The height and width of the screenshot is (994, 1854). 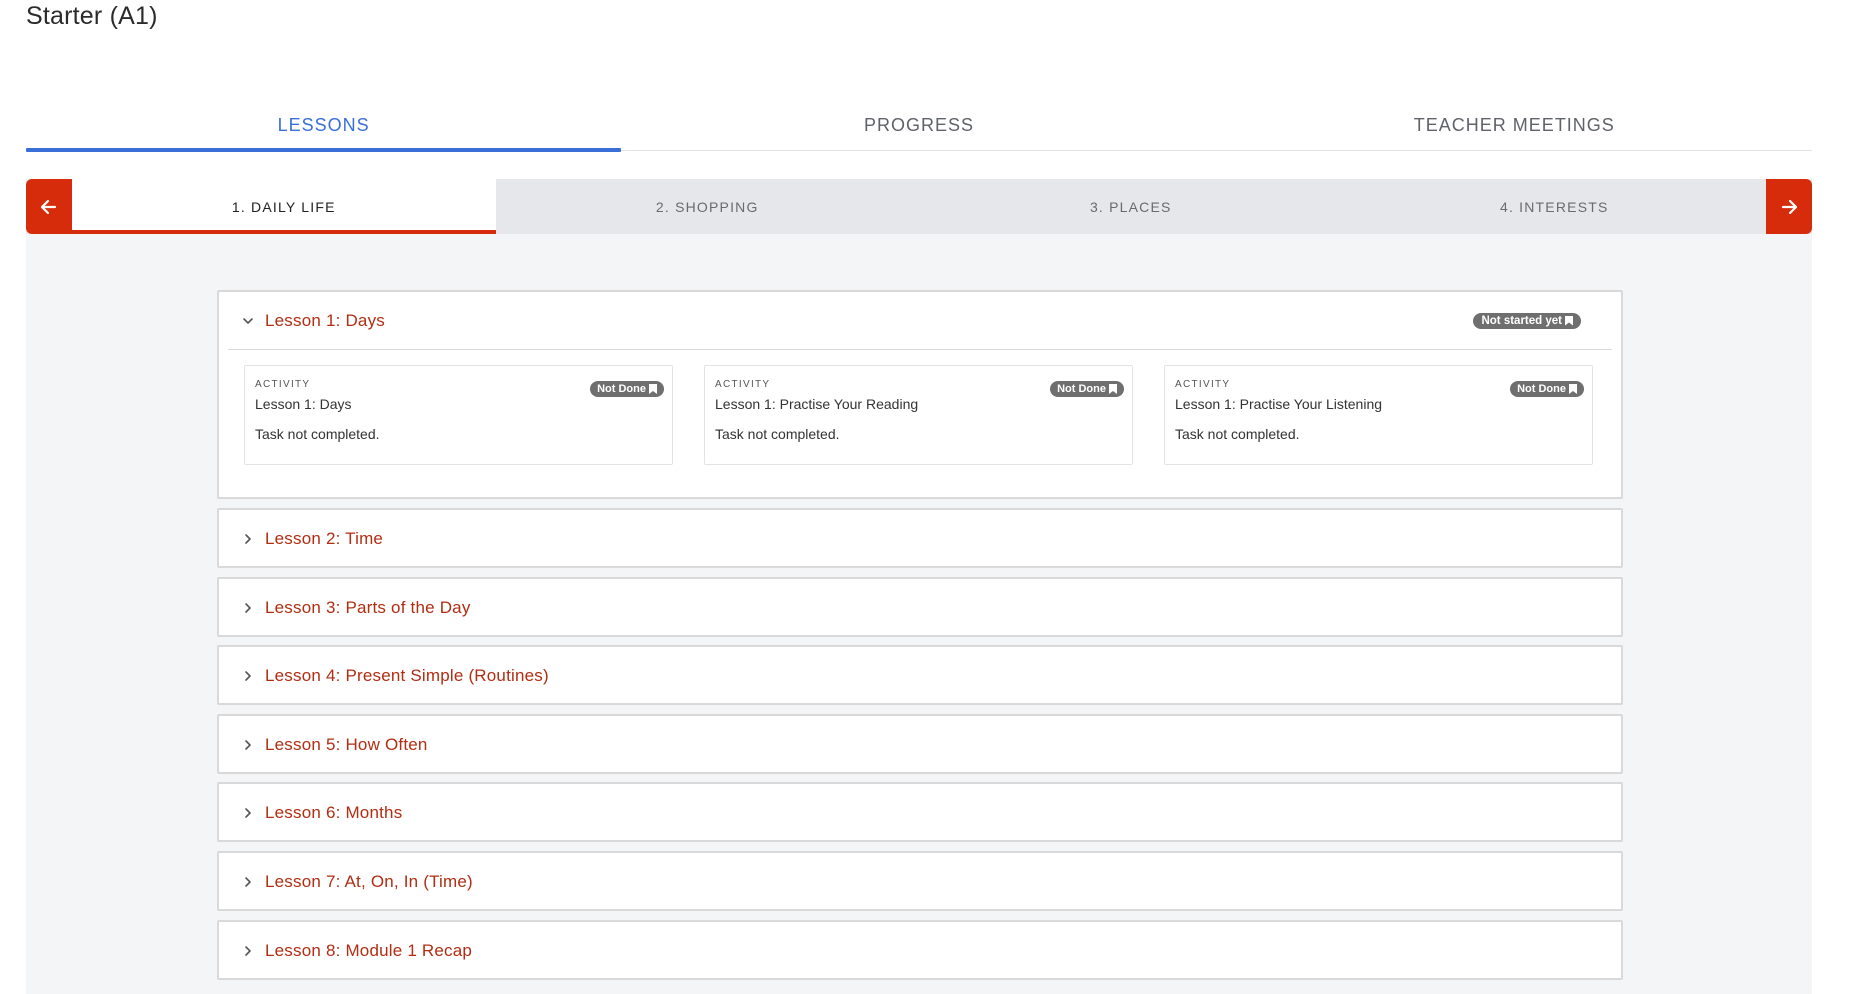 I want to click on lesson-title: Lesson 3: Parts of the Day, so click(x=368, y=607).